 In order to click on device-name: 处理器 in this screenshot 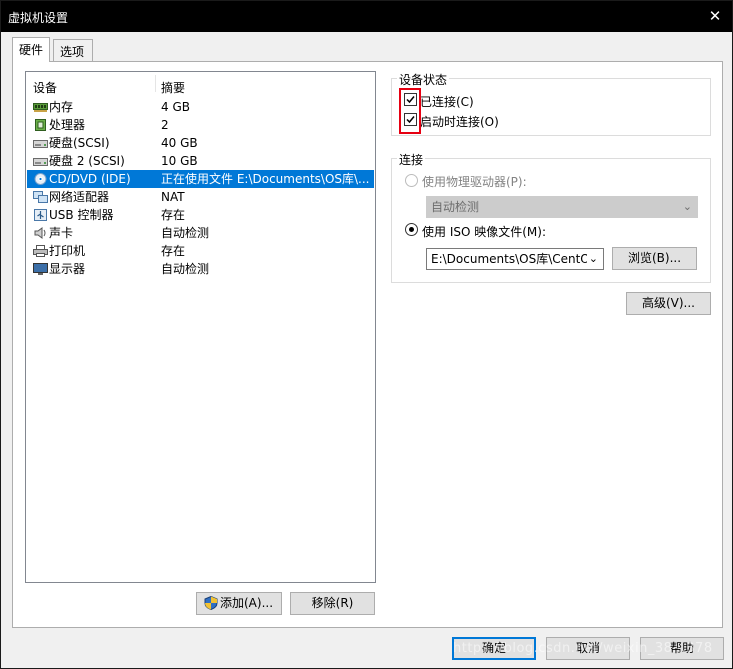, I will do `click(67, 125)`.